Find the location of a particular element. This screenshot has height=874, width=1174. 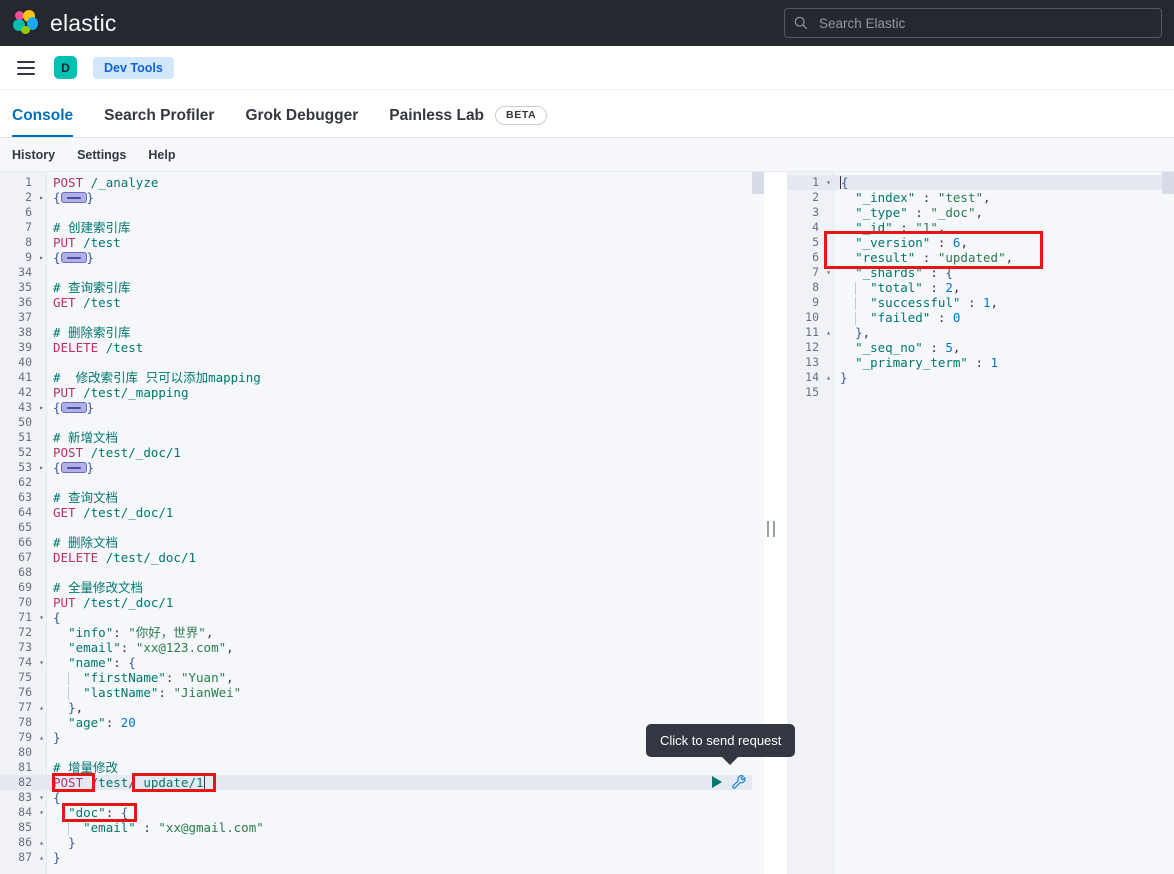

code-line: 5 "_version" : 6, is located at coordinates (980, 242).